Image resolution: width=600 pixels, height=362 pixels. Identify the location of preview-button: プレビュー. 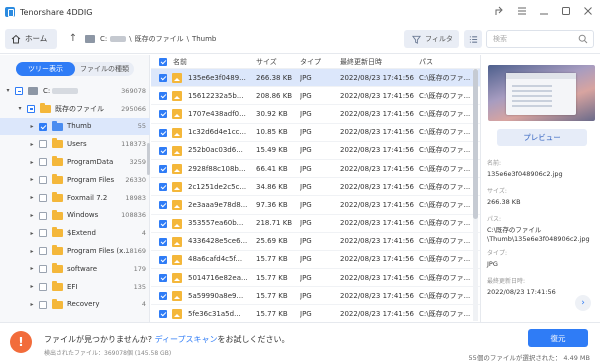
(542, 137).